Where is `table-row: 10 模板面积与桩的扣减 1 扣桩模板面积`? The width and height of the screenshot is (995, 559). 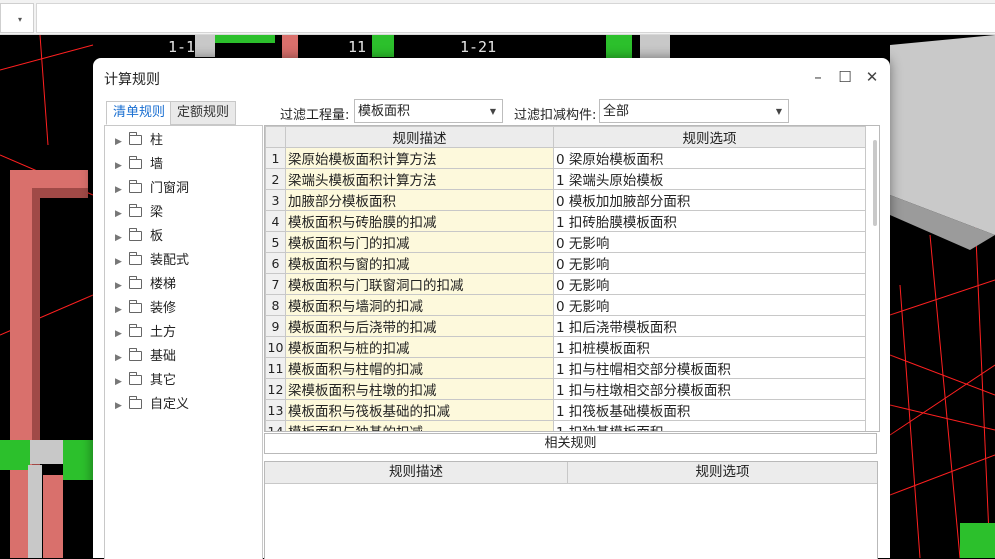
table-row: 10 模板面积与桩的扣减 1 扣桩模板面积 is located at coordinates (565, 347).